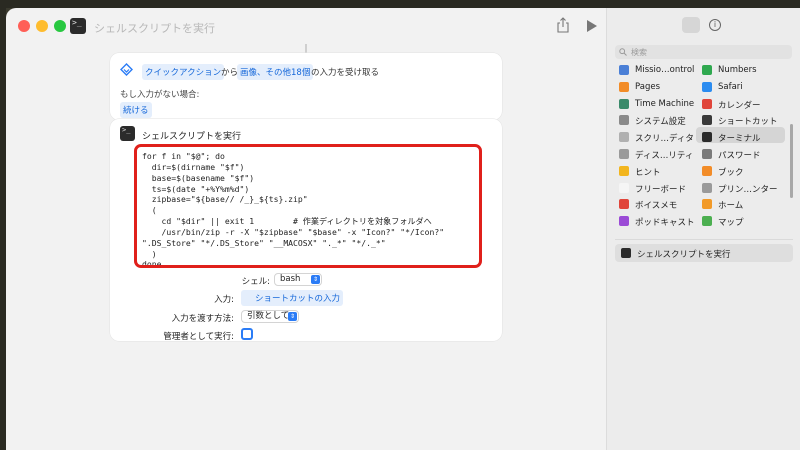 The height and width of the screenshot is (450, 800). What do you see at coordinates (400, 4) in the screenshot?
I see `desktop-background-top` at bounding box center [400, 4].